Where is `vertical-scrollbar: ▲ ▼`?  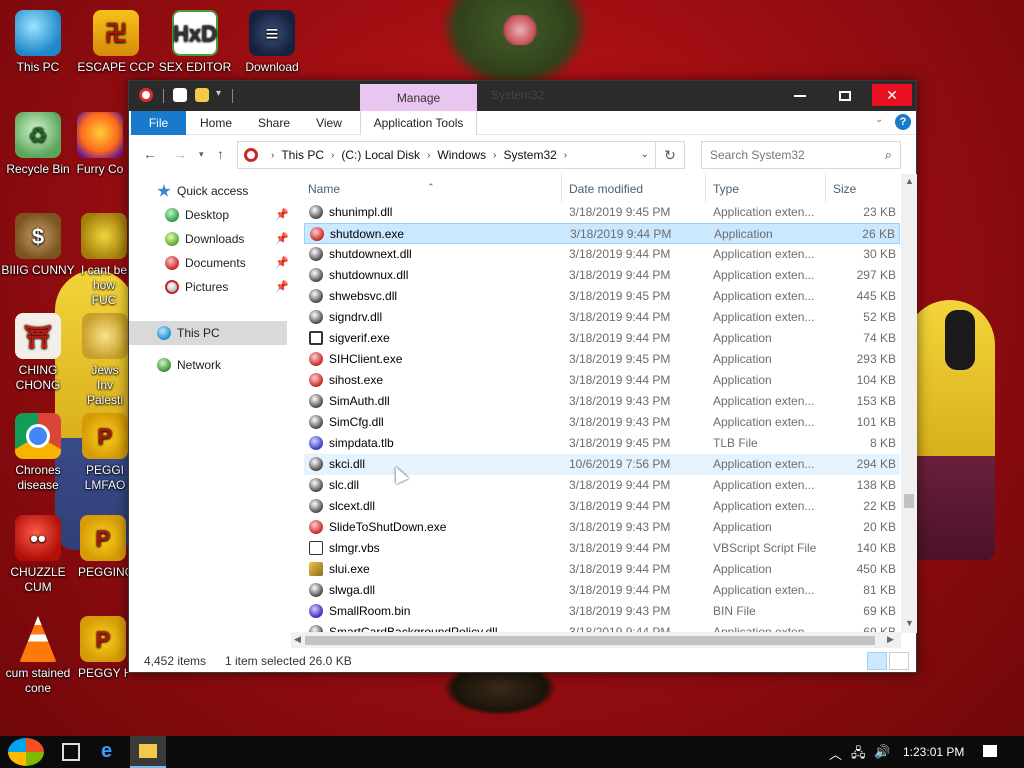
vertical-scrollbar: ▲ ▼ is located at coordinates (909, 403).